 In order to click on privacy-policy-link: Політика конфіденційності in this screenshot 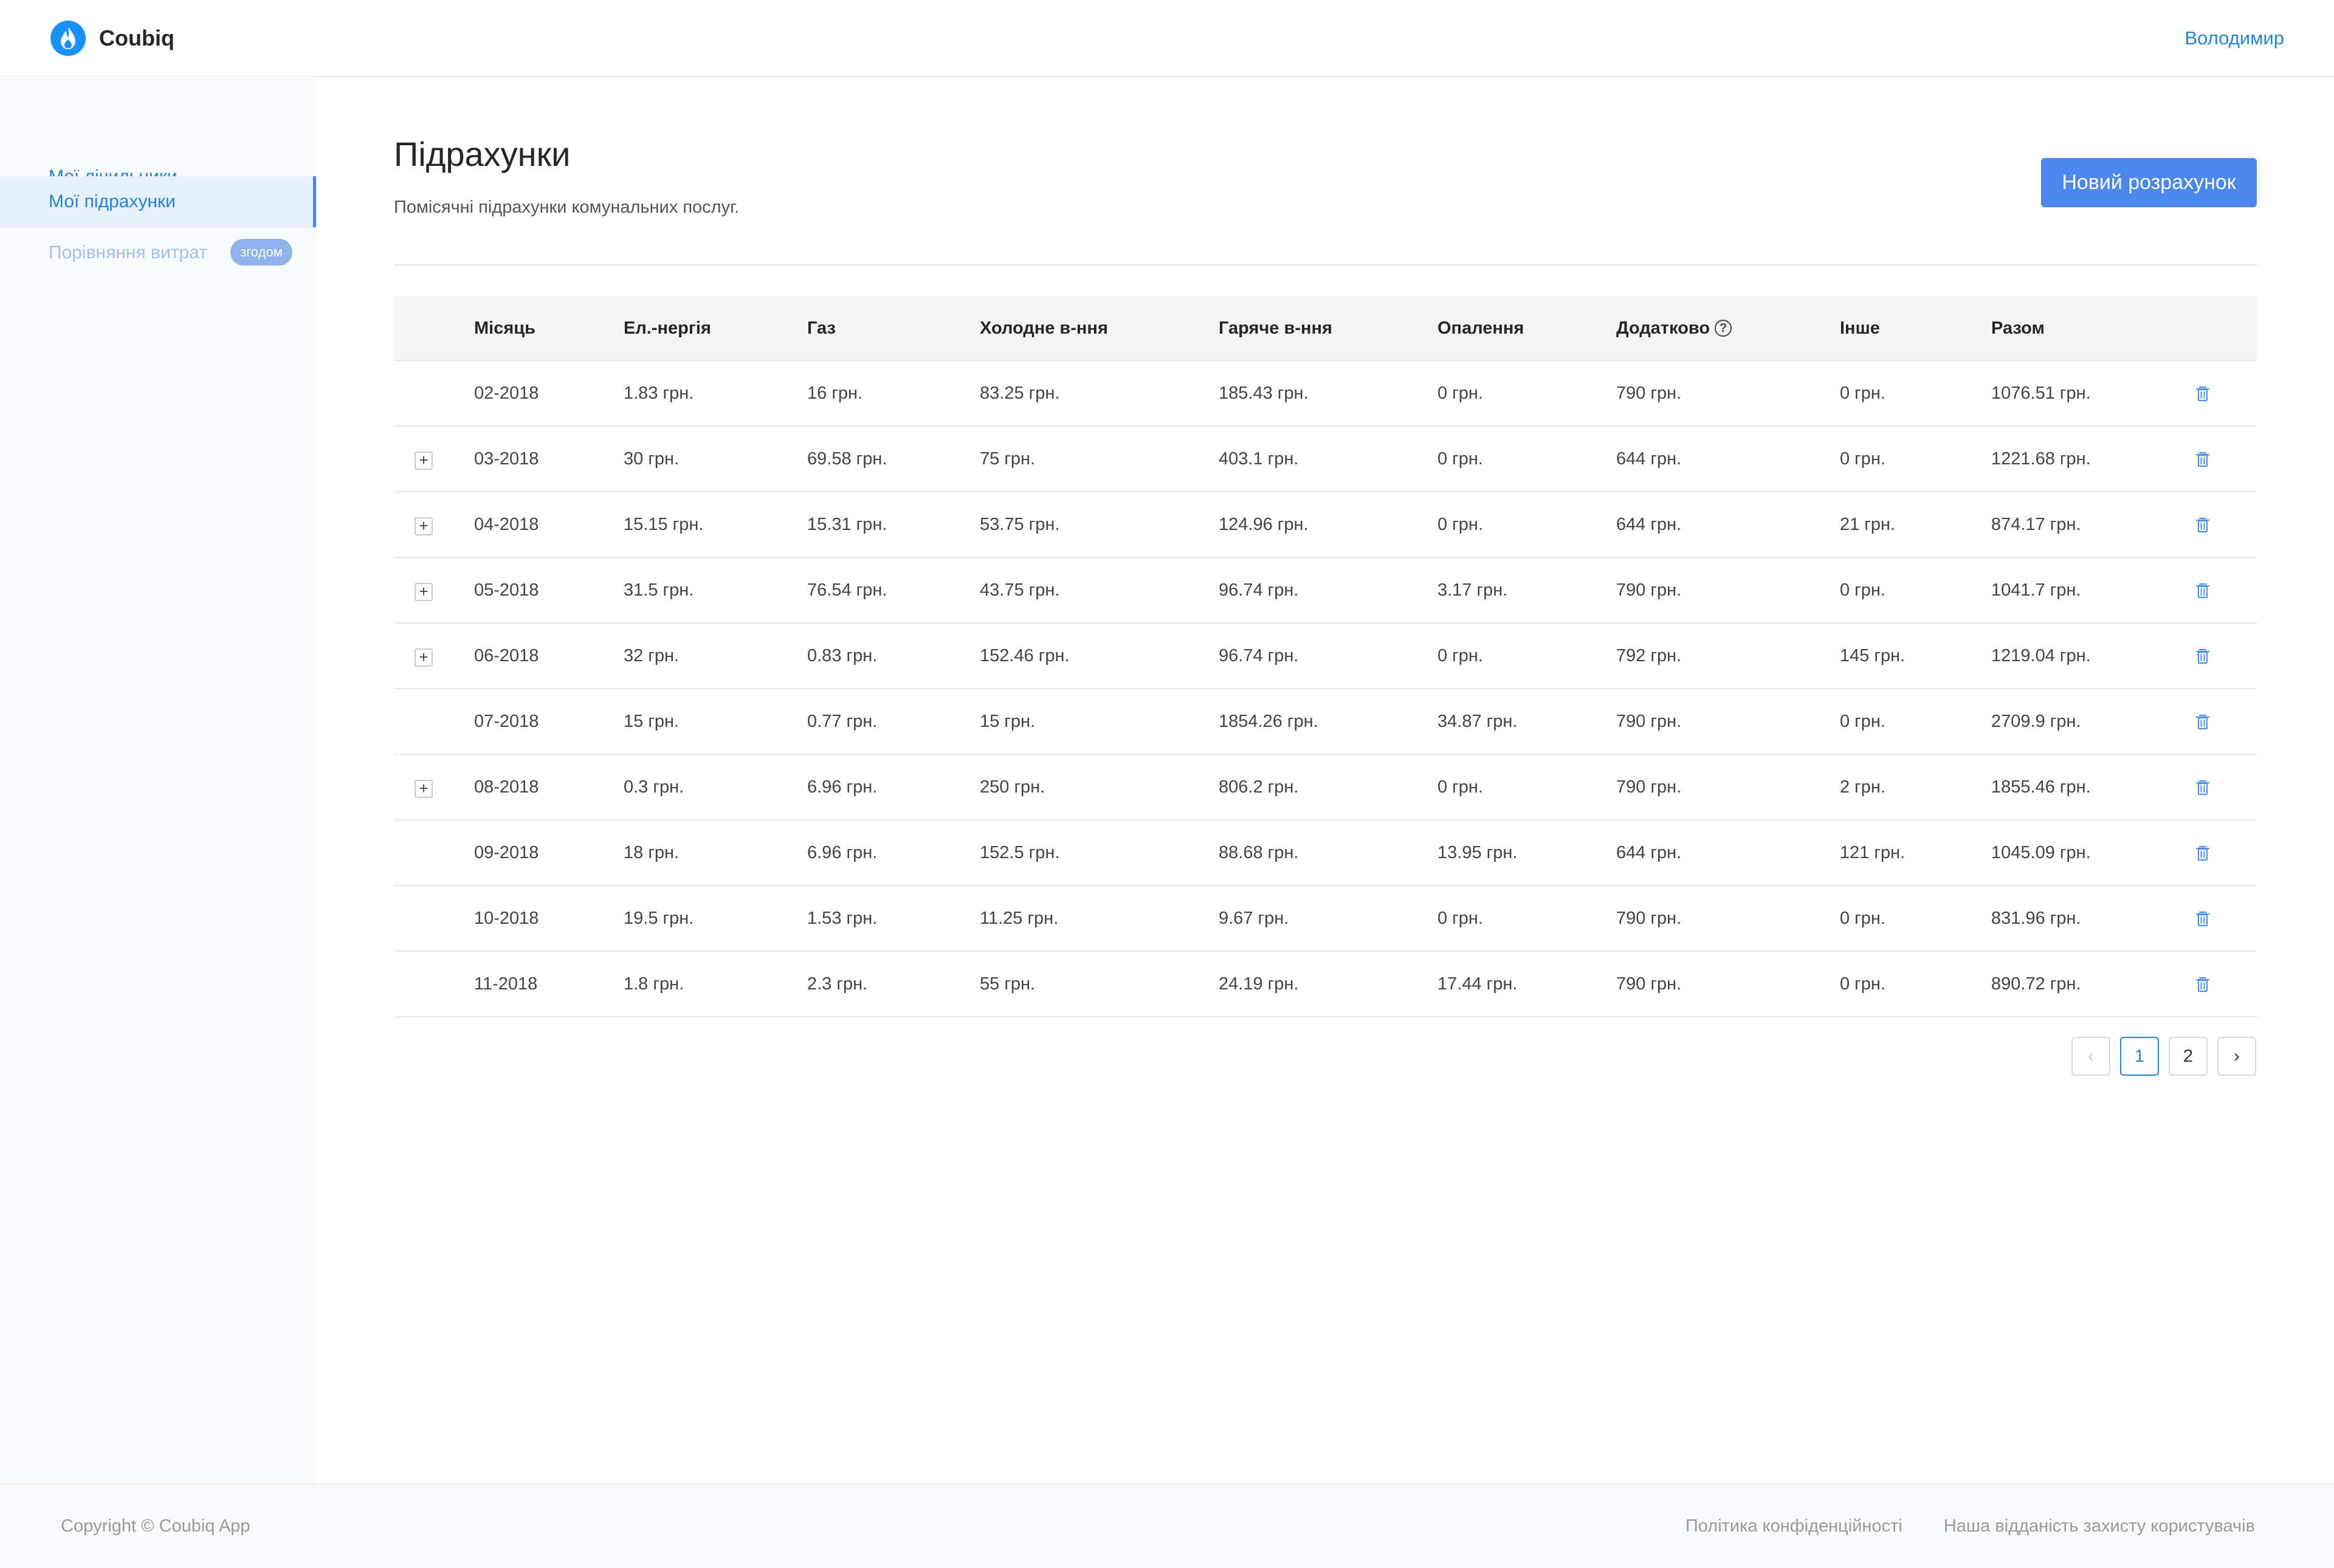, I will do `click(1793, 1526)`.